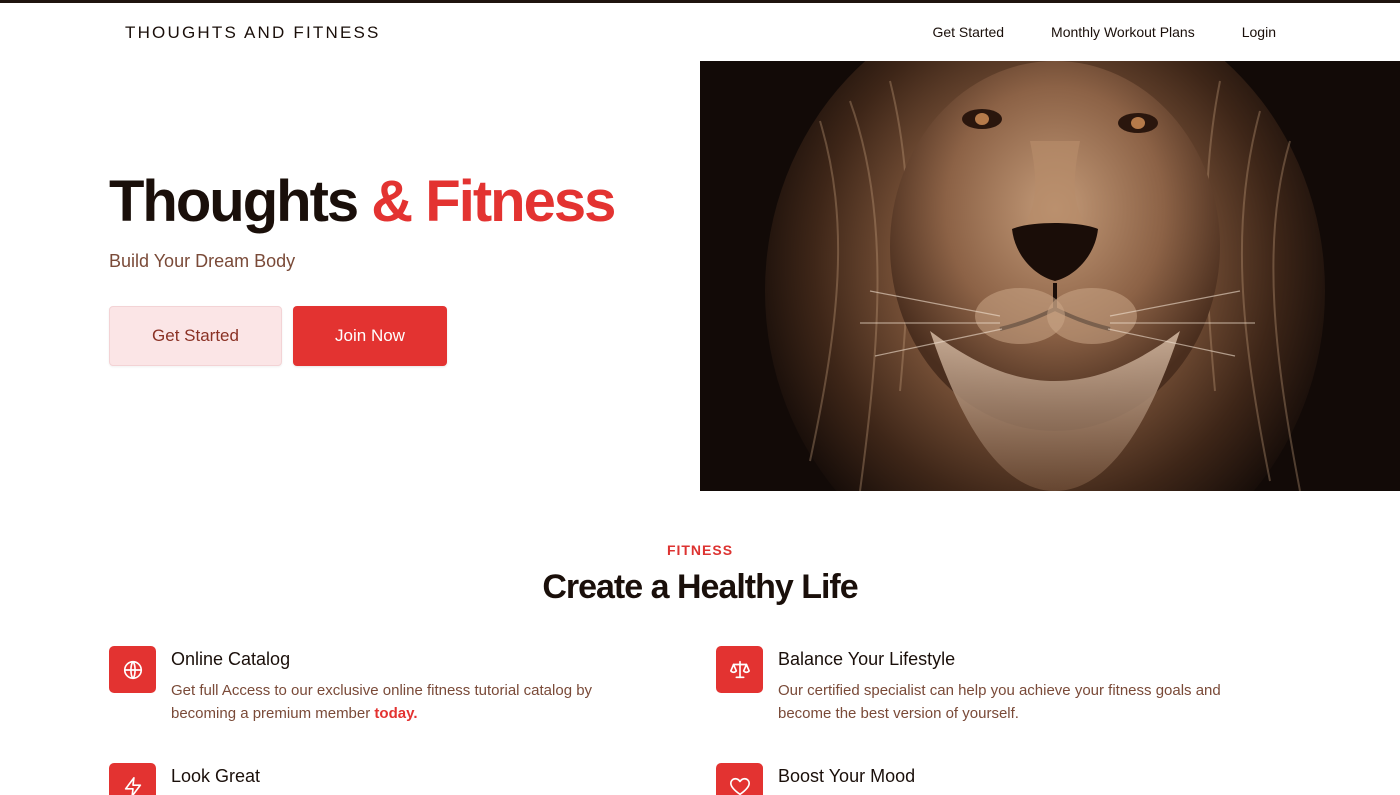 This screenshot has height=795, width=1400. Describe the element at coordinates (132, 779) in the screenshot. I see `lightning-icon` at that location.